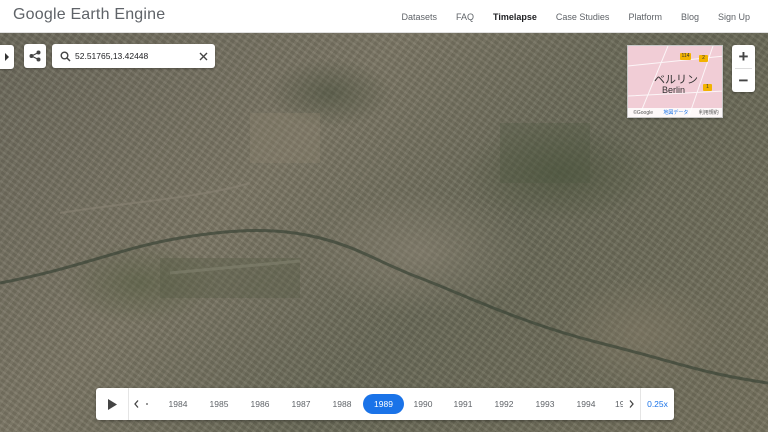 Image resolution: width=768 pixels, height=432 pixels. What do you see at coordinates (515, 17) in the screenshot?
I see `nav-timelapse: Timelapse` at bounding box center [515, 17].